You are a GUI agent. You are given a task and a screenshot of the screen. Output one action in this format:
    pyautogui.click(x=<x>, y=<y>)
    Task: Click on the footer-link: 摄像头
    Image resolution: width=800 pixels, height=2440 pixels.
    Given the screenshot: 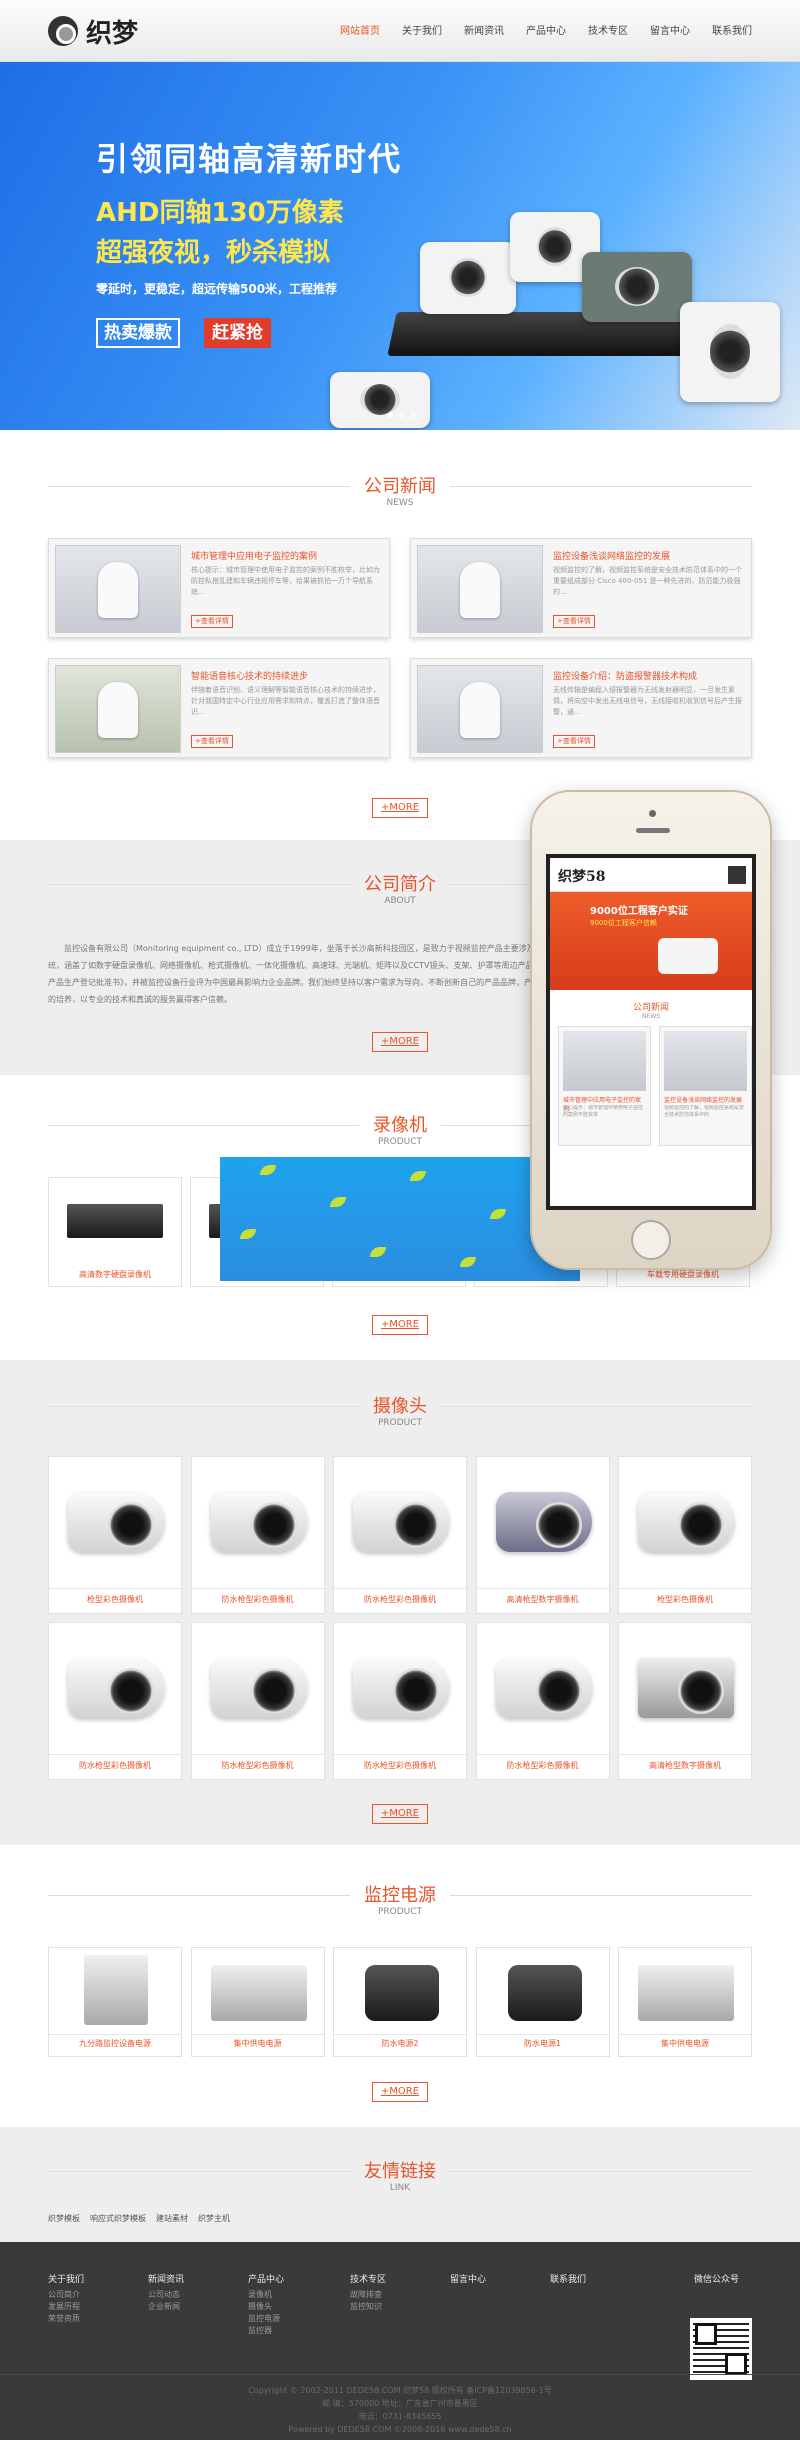 What is the action you would take?
    pyautogui.click(x=266, y=2307)
    